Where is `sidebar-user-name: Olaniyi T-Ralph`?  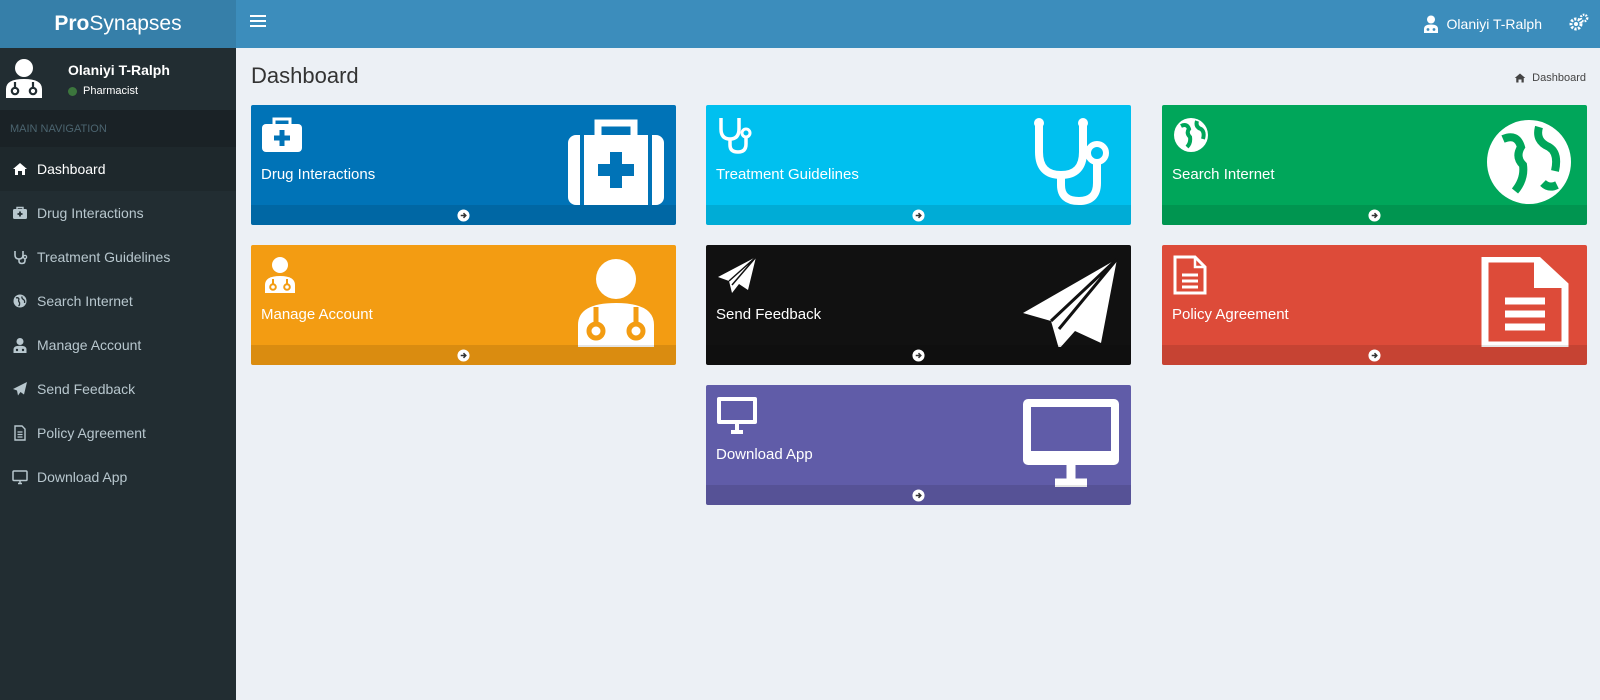 sidebar-user-name: Olaniyi T-Ralph is located at coordinates (119, 70).